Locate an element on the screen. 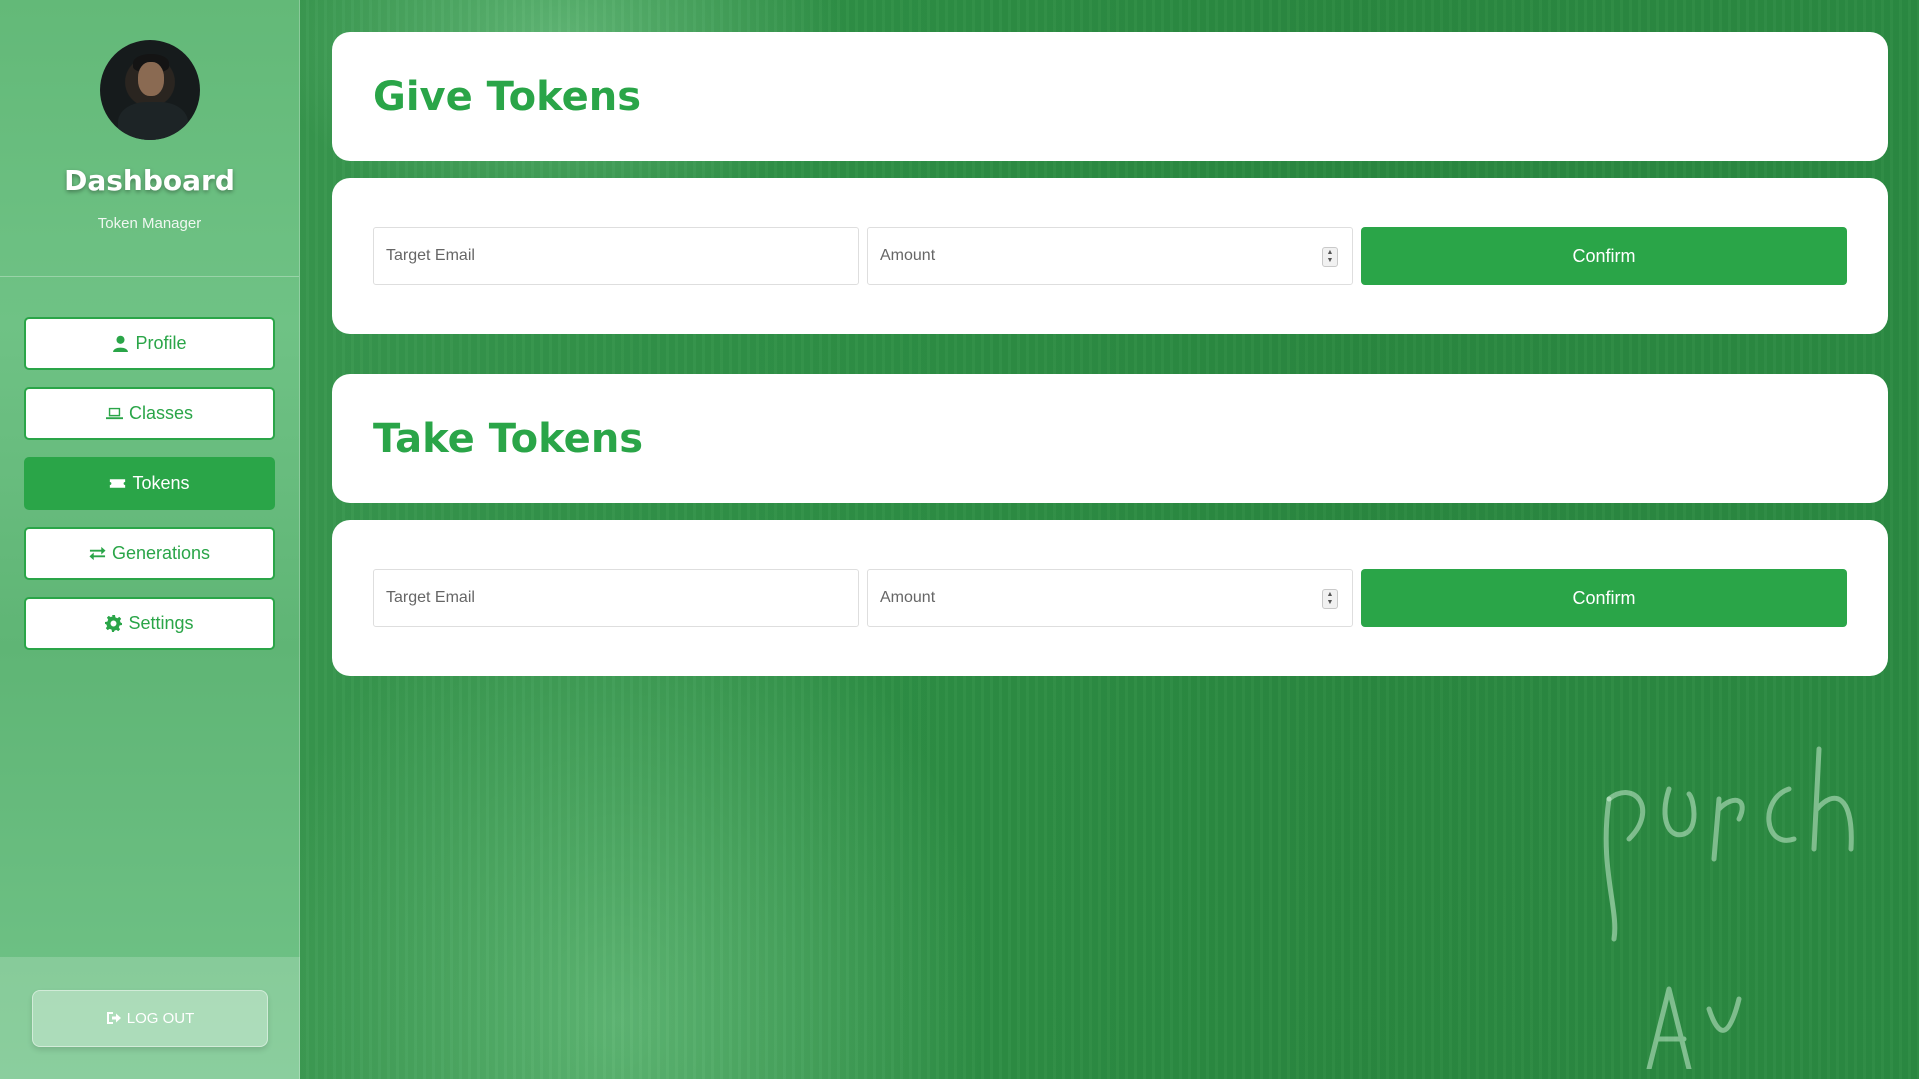  take-confirm-label: Confirm is located at coordinates (1604, 597).